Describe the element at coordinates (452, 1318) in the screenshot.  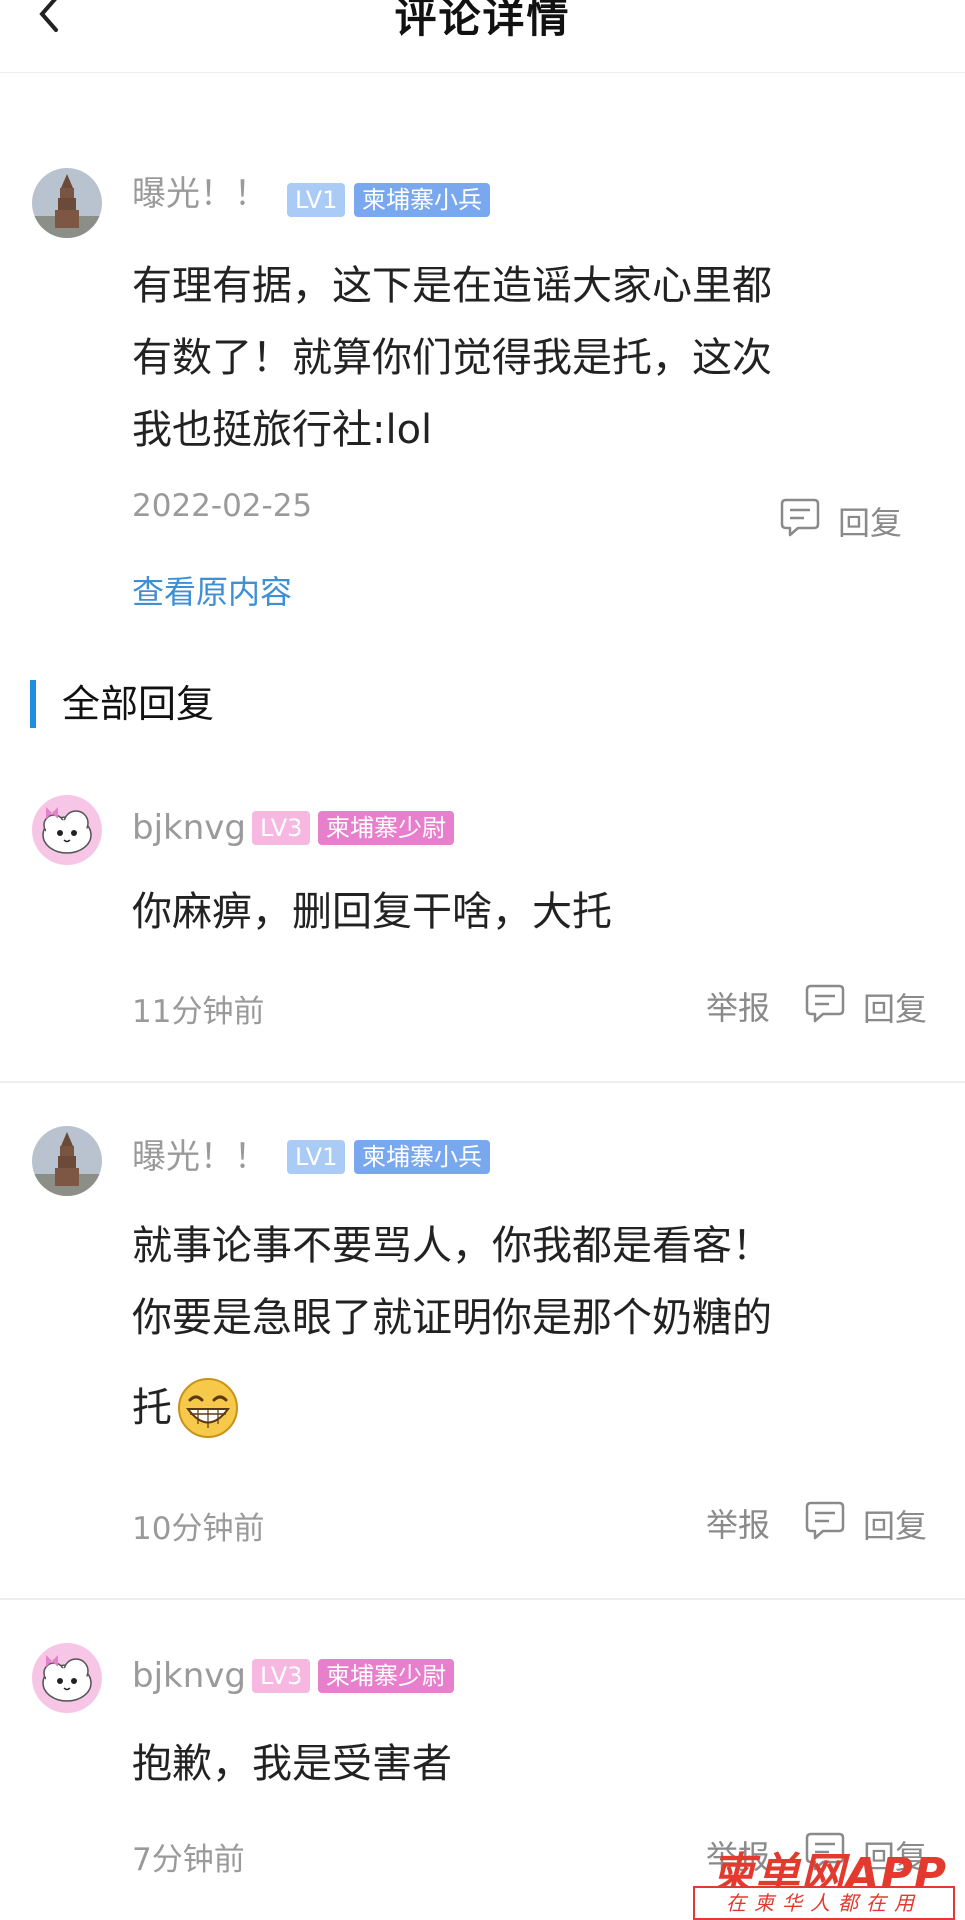
I see `reply-line: 你要是急眼了就证明你是那个奶糖的` at that location.